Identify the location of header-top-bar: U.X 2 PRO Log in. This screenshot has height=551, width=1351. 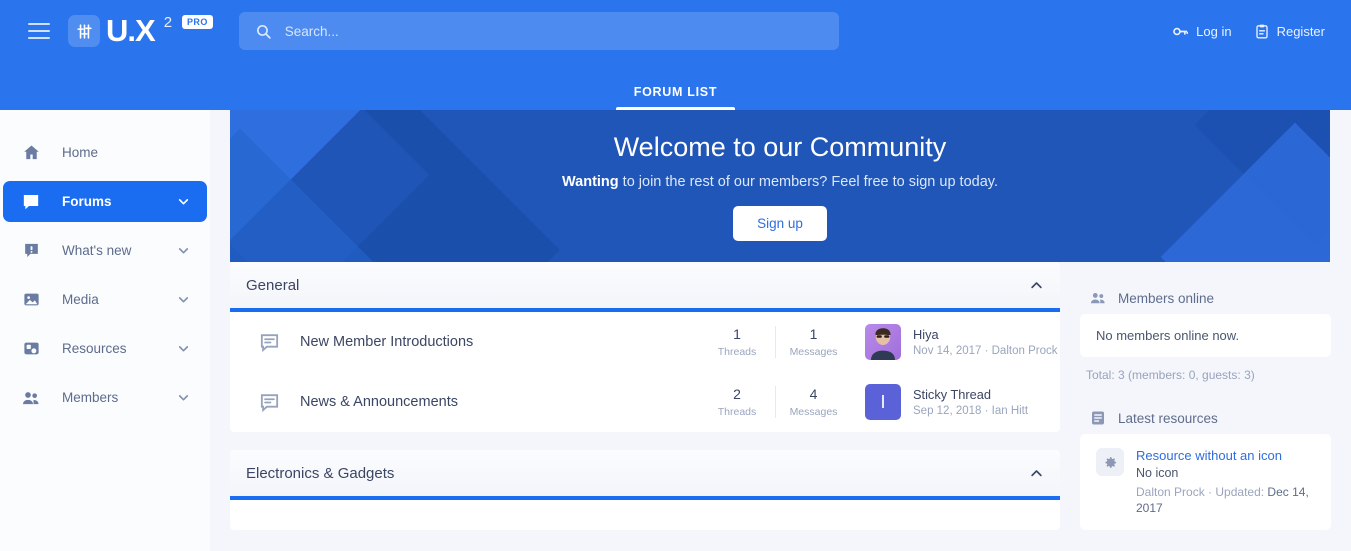
(675, 31).